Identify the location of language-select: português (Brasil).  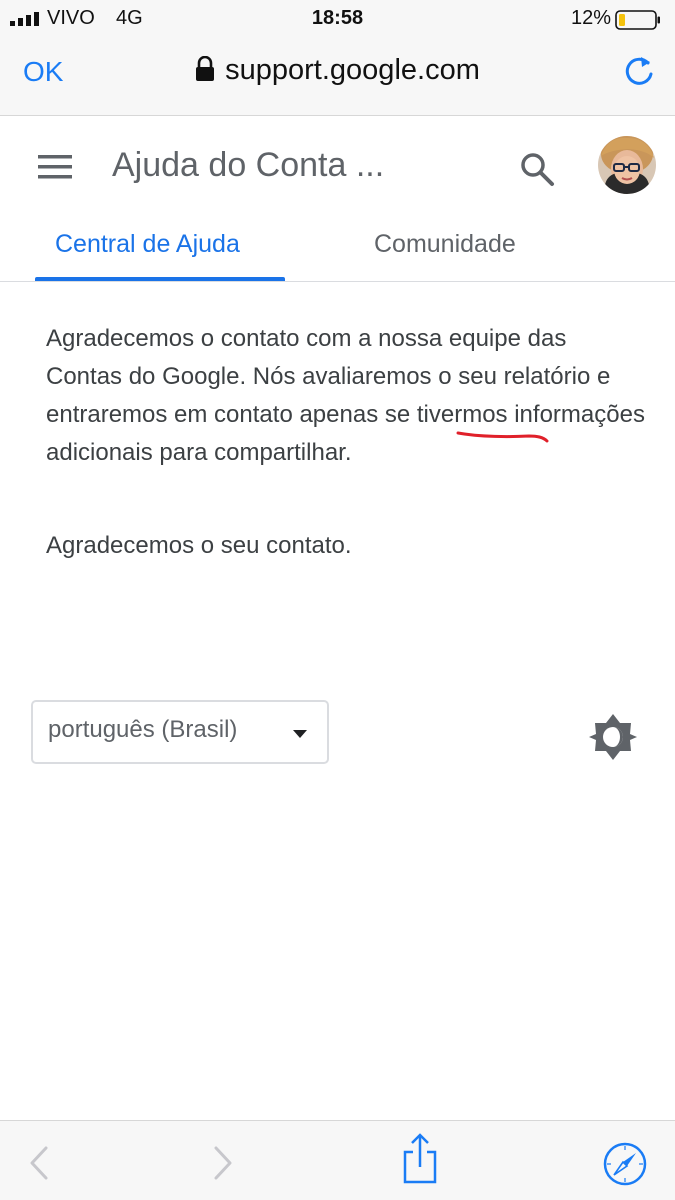
(180, 732).